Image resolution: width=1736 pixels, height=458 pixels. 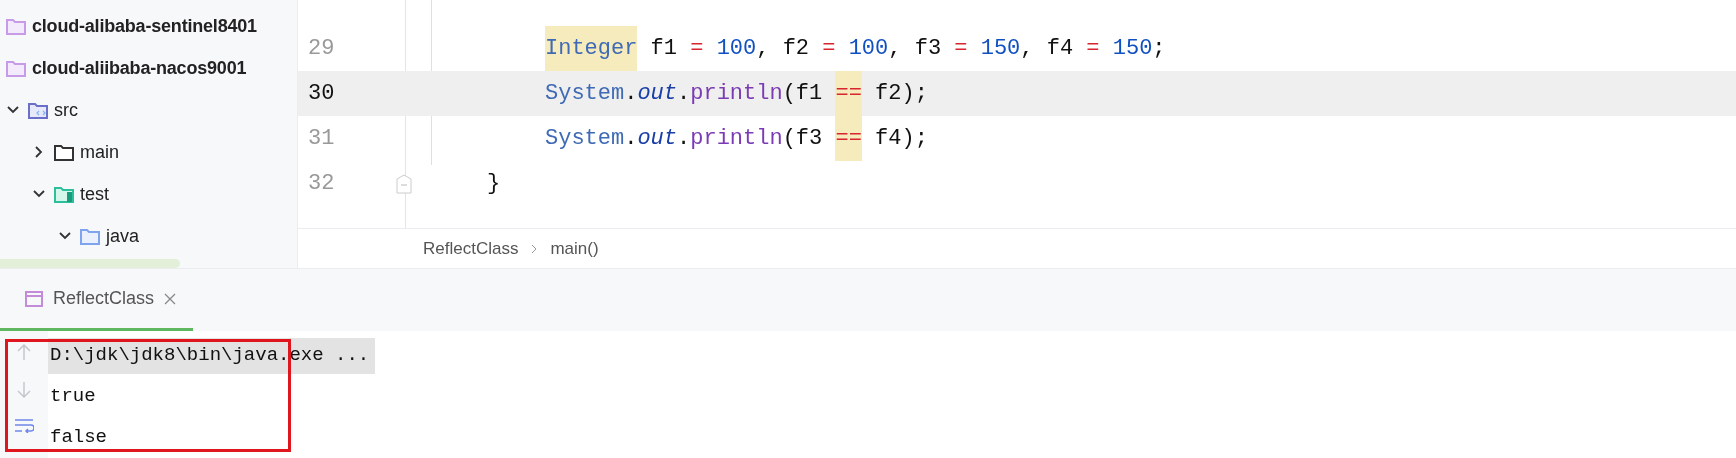 What do you see at coordinates (148, 194) in the screenshot?
I see `tree-item: test` at bounding box center [148, 194].